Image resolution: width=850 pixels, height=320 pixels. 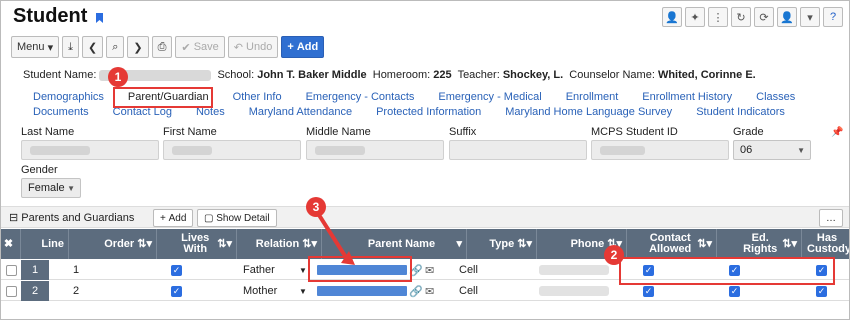 What do you see at coordinates (35, 270) in the screenshot?
I see `row-line: 1` at bounding box center [35, 270].